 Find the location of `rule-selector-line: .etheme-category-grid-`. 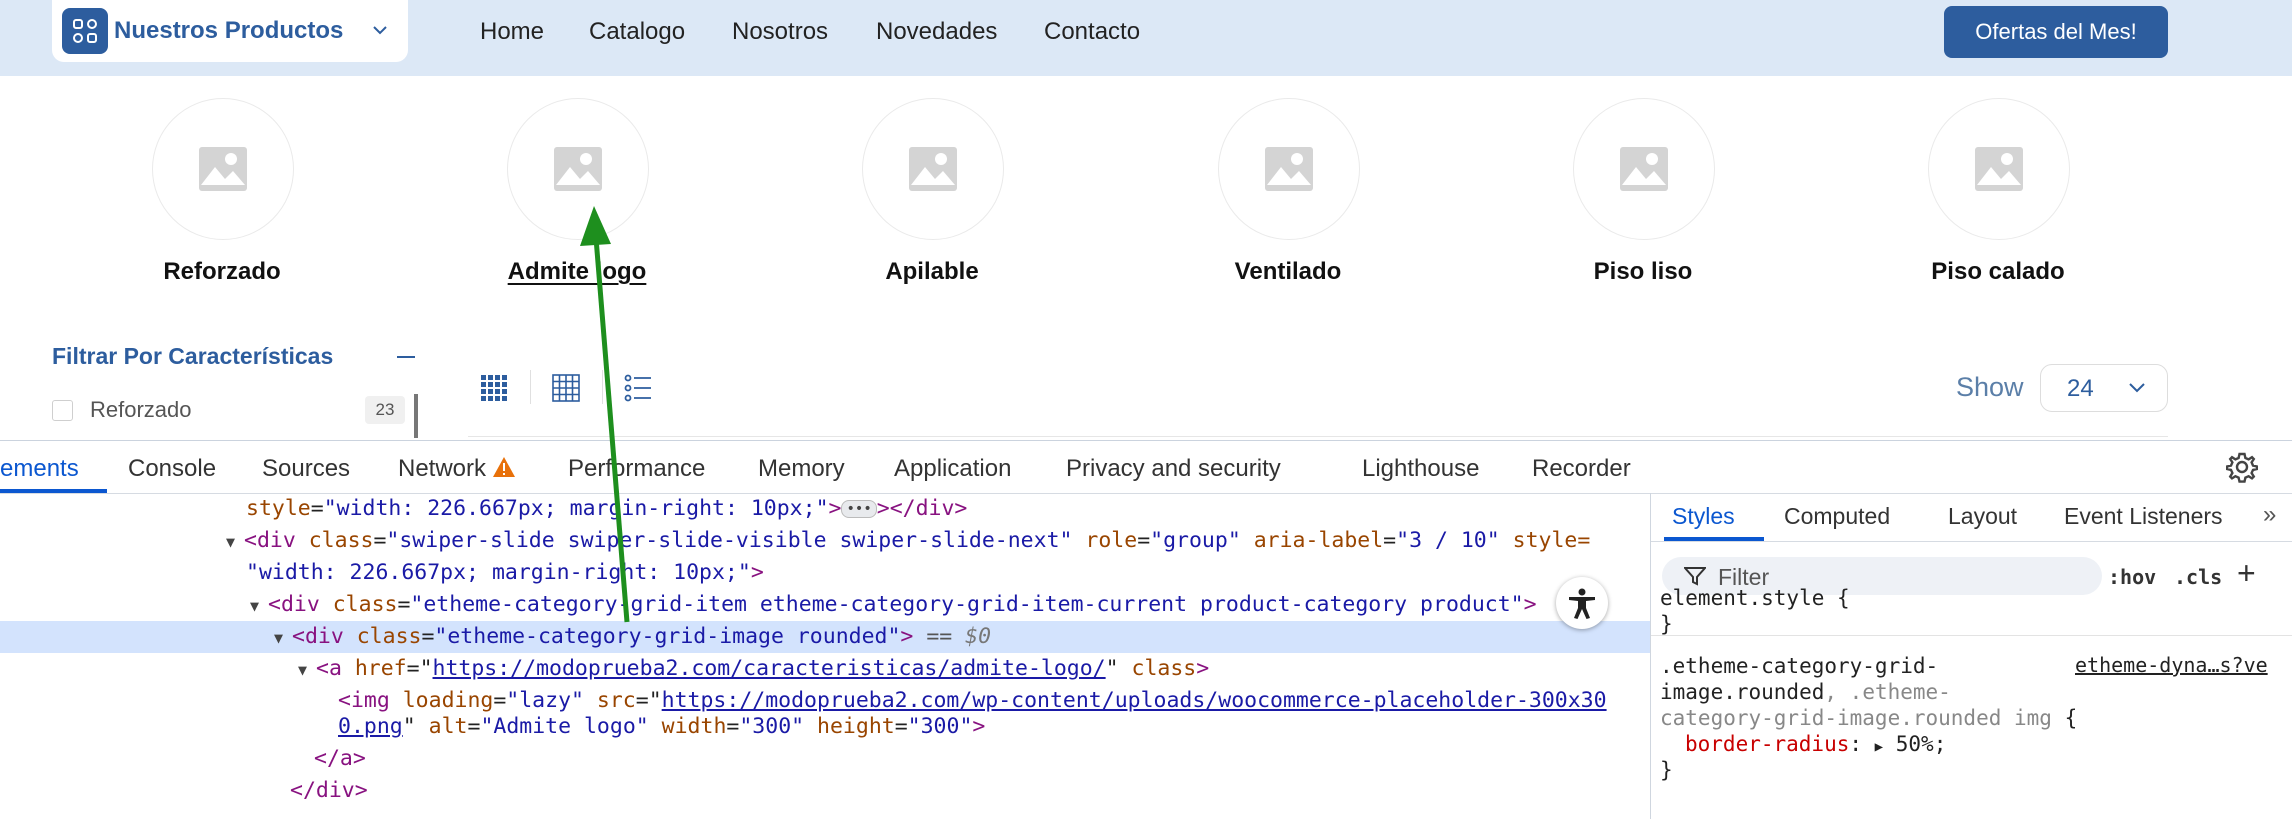

rule-selector-line: .etheme-category-grid- is located at coordinates (1799, 666).